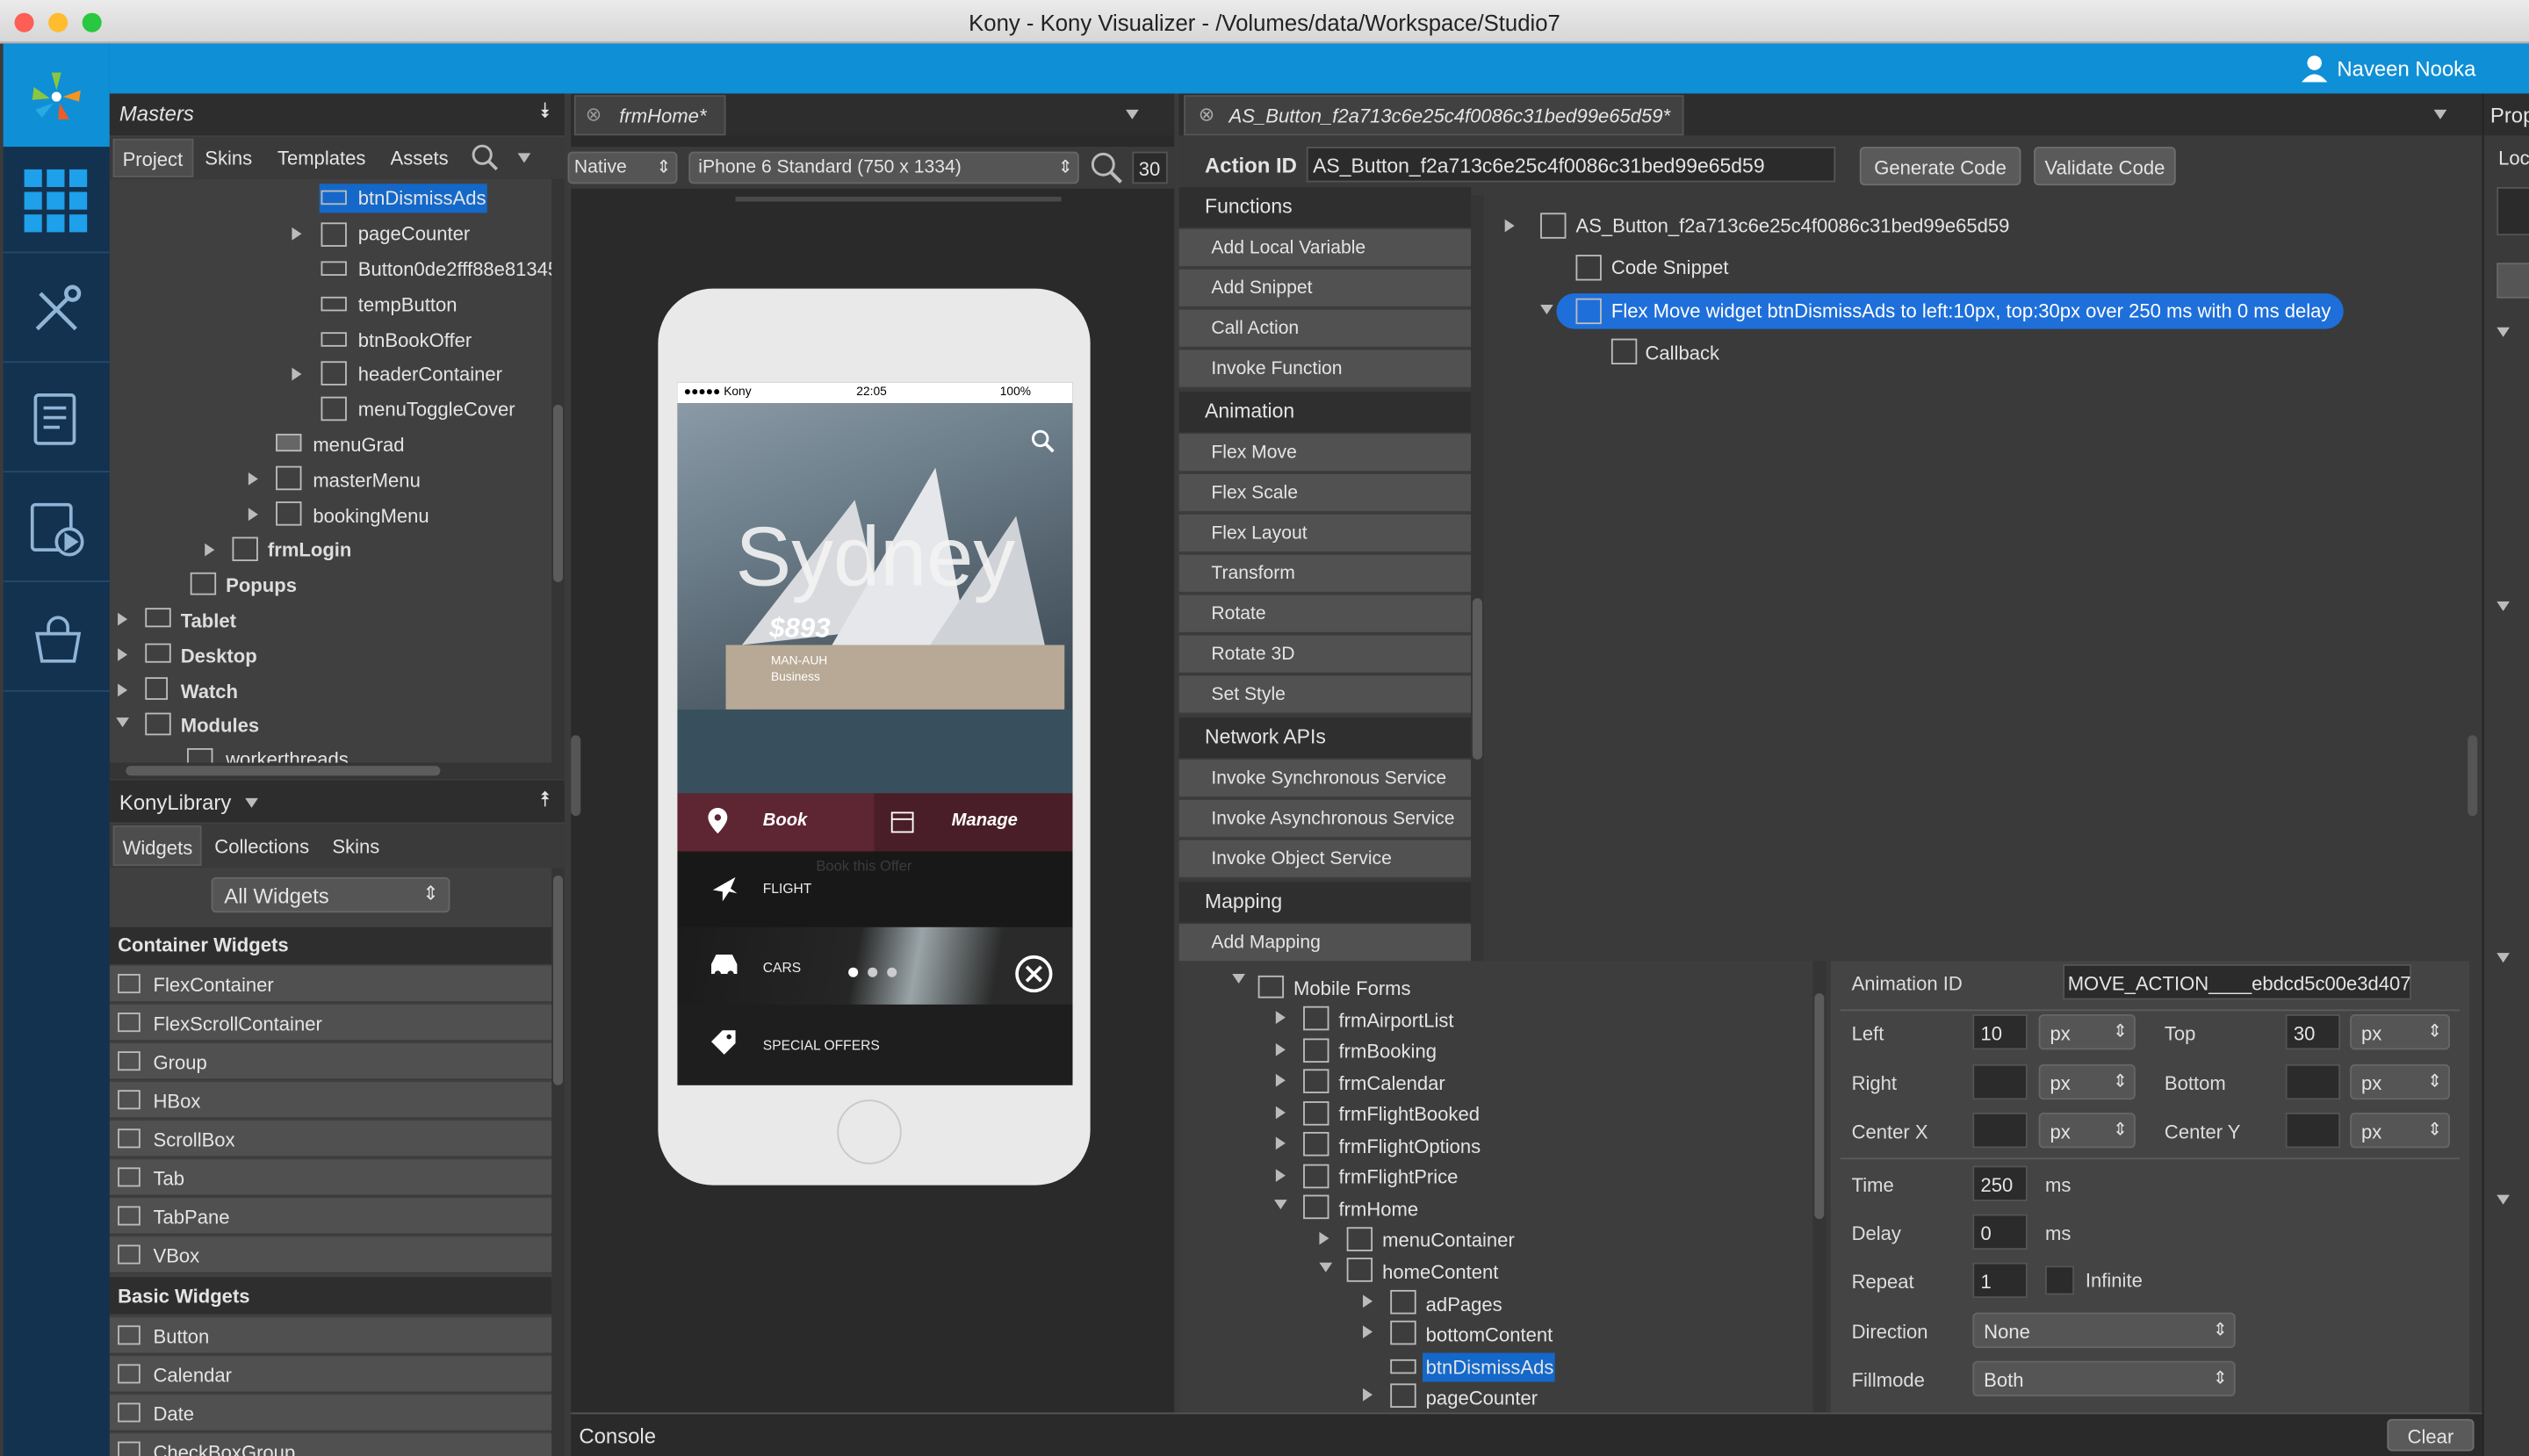 The width and height of the screenshot is (2529, 1456). Describe the element at coordinates (331, 1336) in the screenshot. I see `widget-item: Button` at that location.